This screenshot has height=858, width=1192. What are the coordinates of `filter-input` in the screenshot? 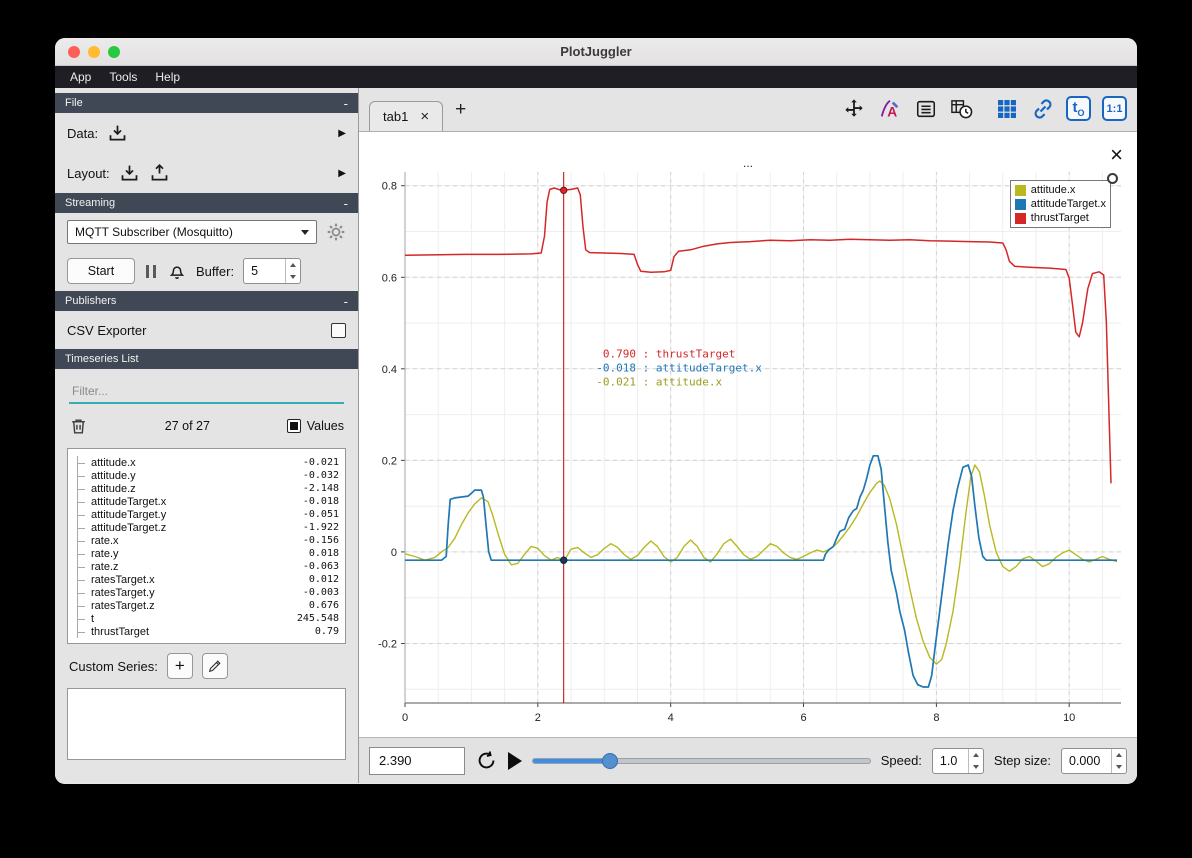 It's located at (206, 392).